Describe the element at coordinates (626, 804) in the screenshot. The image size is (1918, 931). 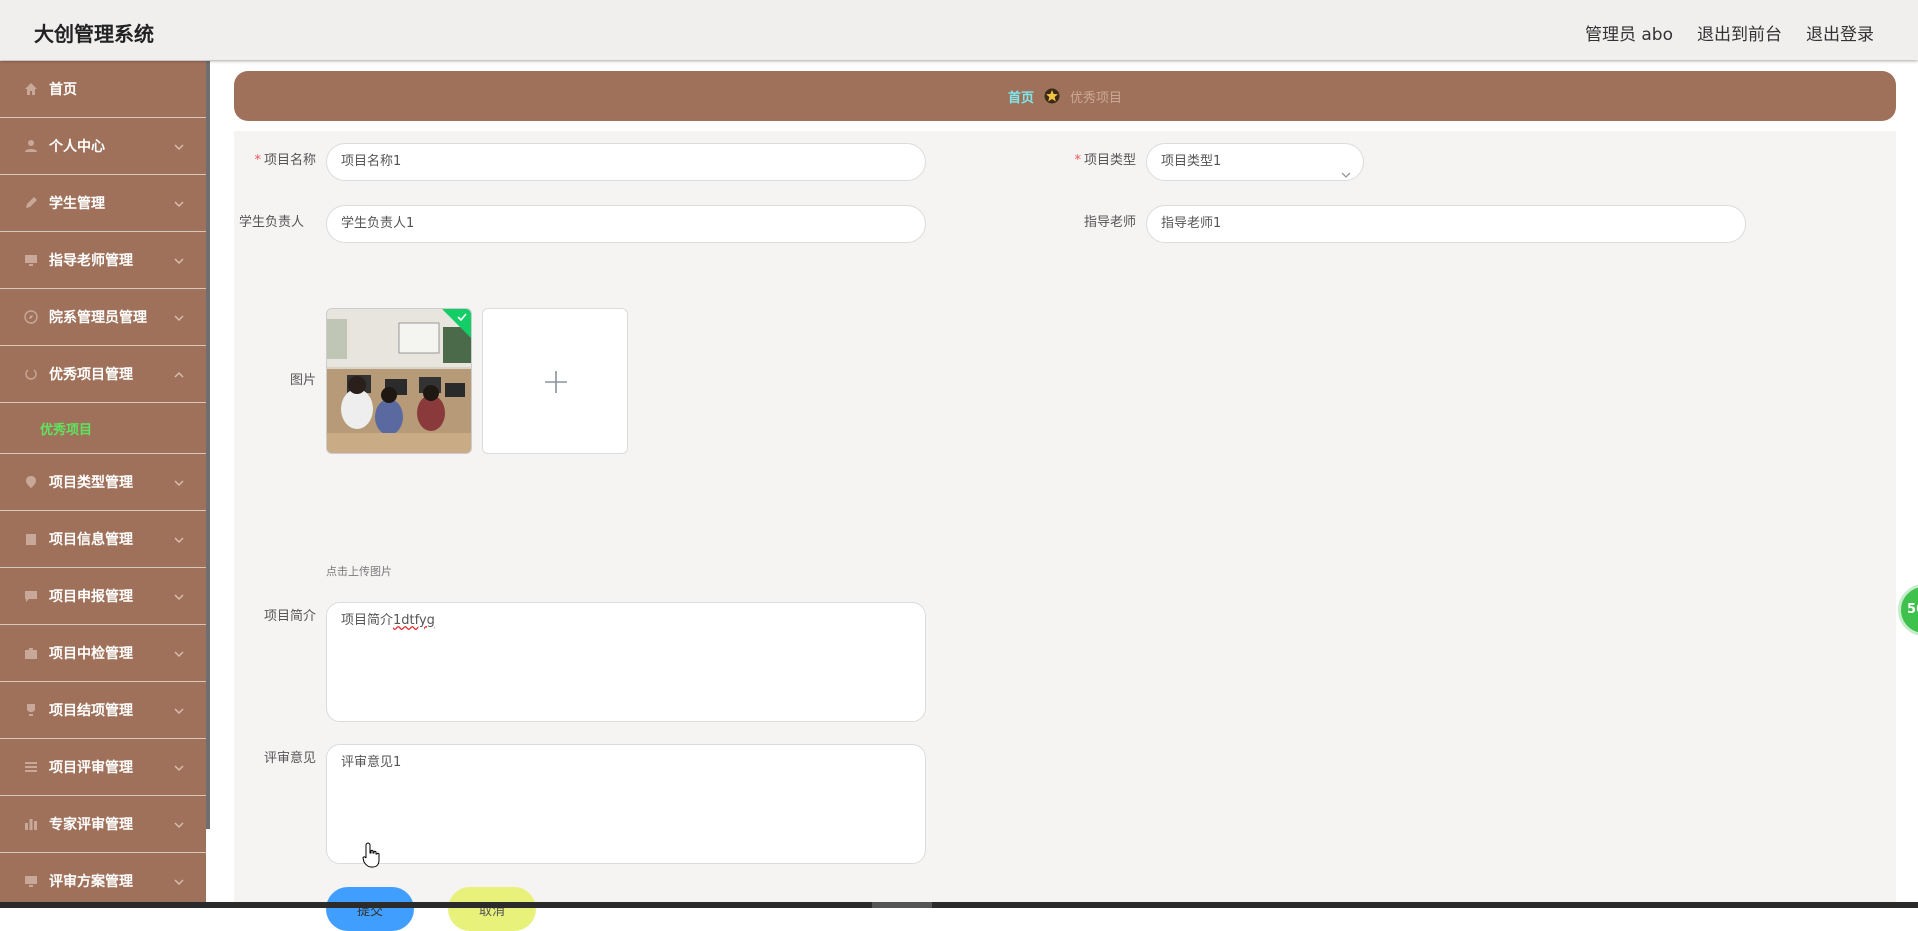
I see `review-opinion-textarea: 评审意见1` at that location.